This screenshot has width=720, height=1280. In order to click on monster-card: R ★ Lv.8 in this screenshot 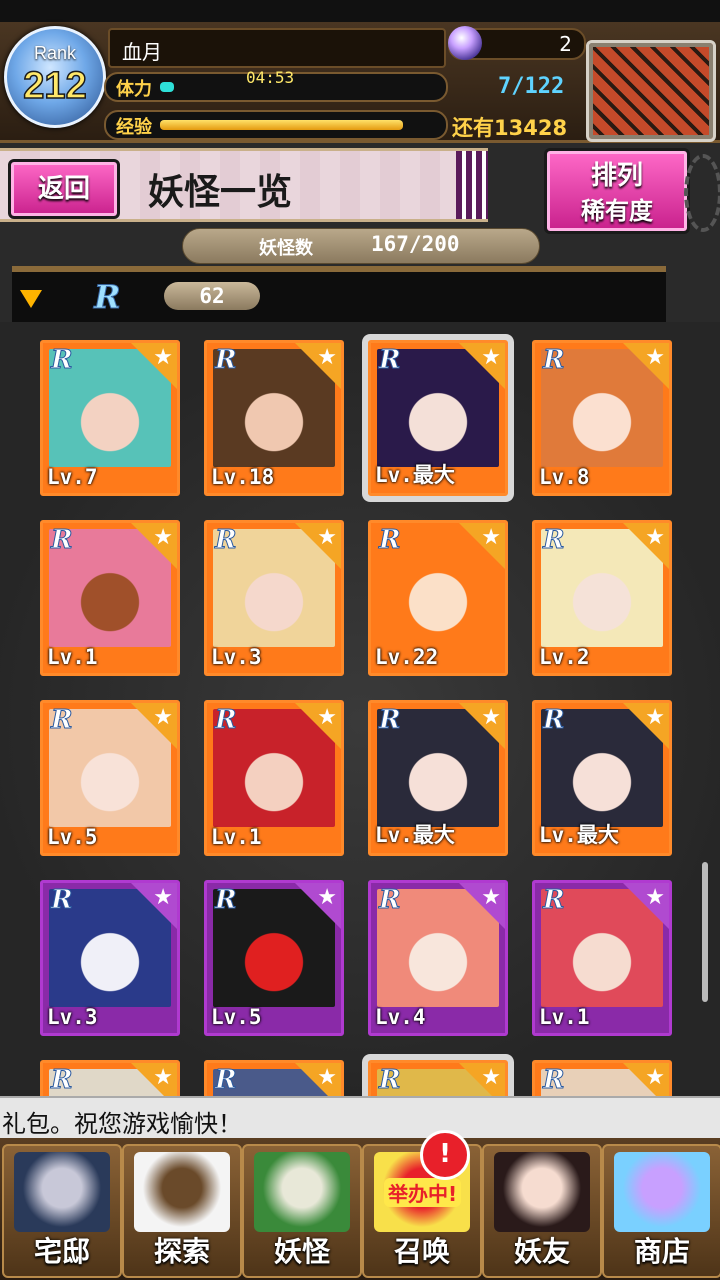, I will do `click(602, 418)`.